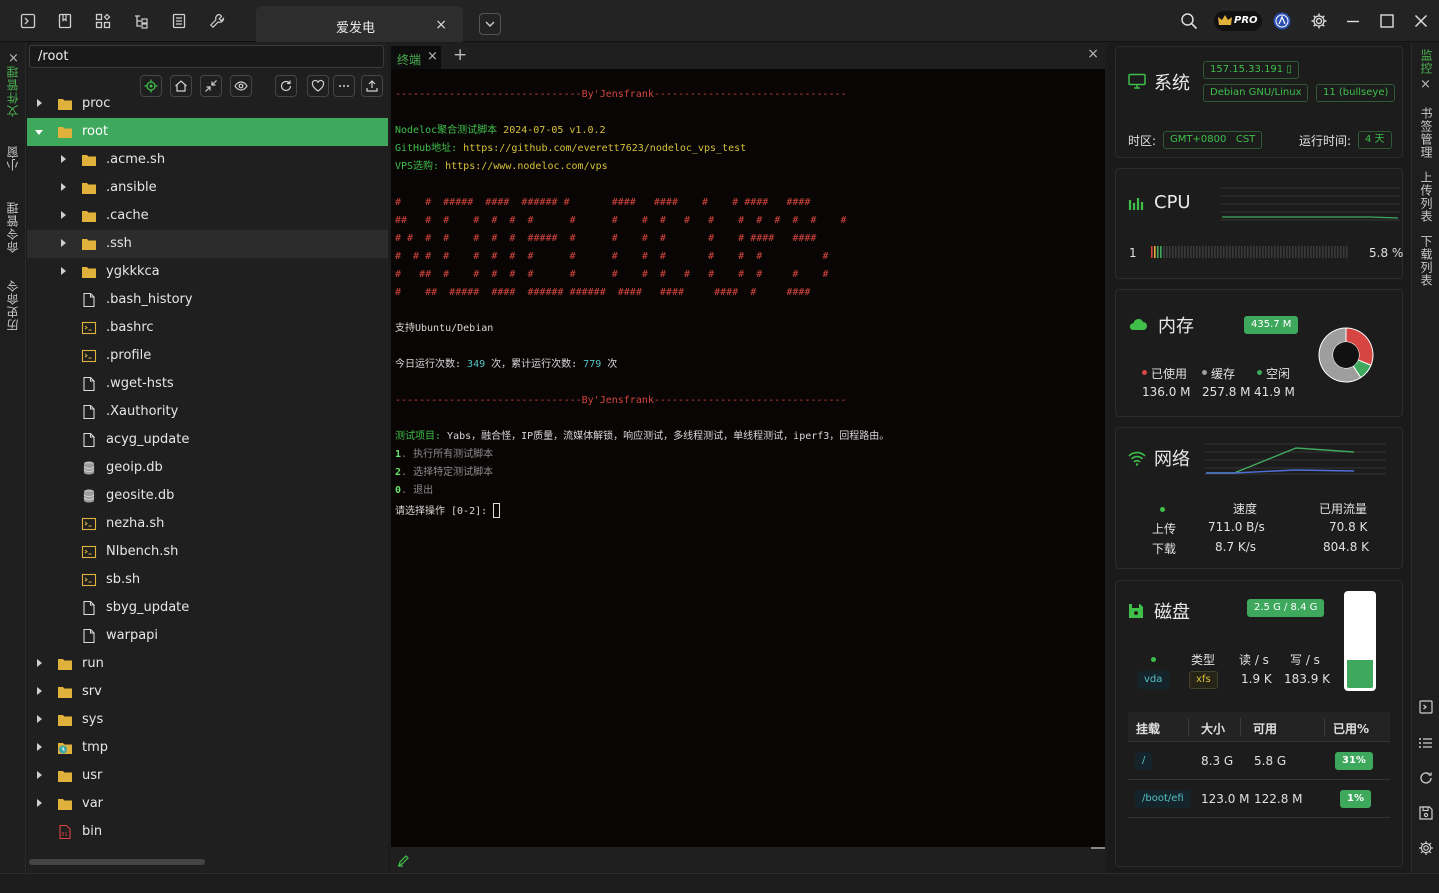 The width and height of the screenshot is (1439, 893). Describe the element at coordinates (207, 580) in the screenshot. I see `tree-item-sb-sh: sb.sh` at that location.